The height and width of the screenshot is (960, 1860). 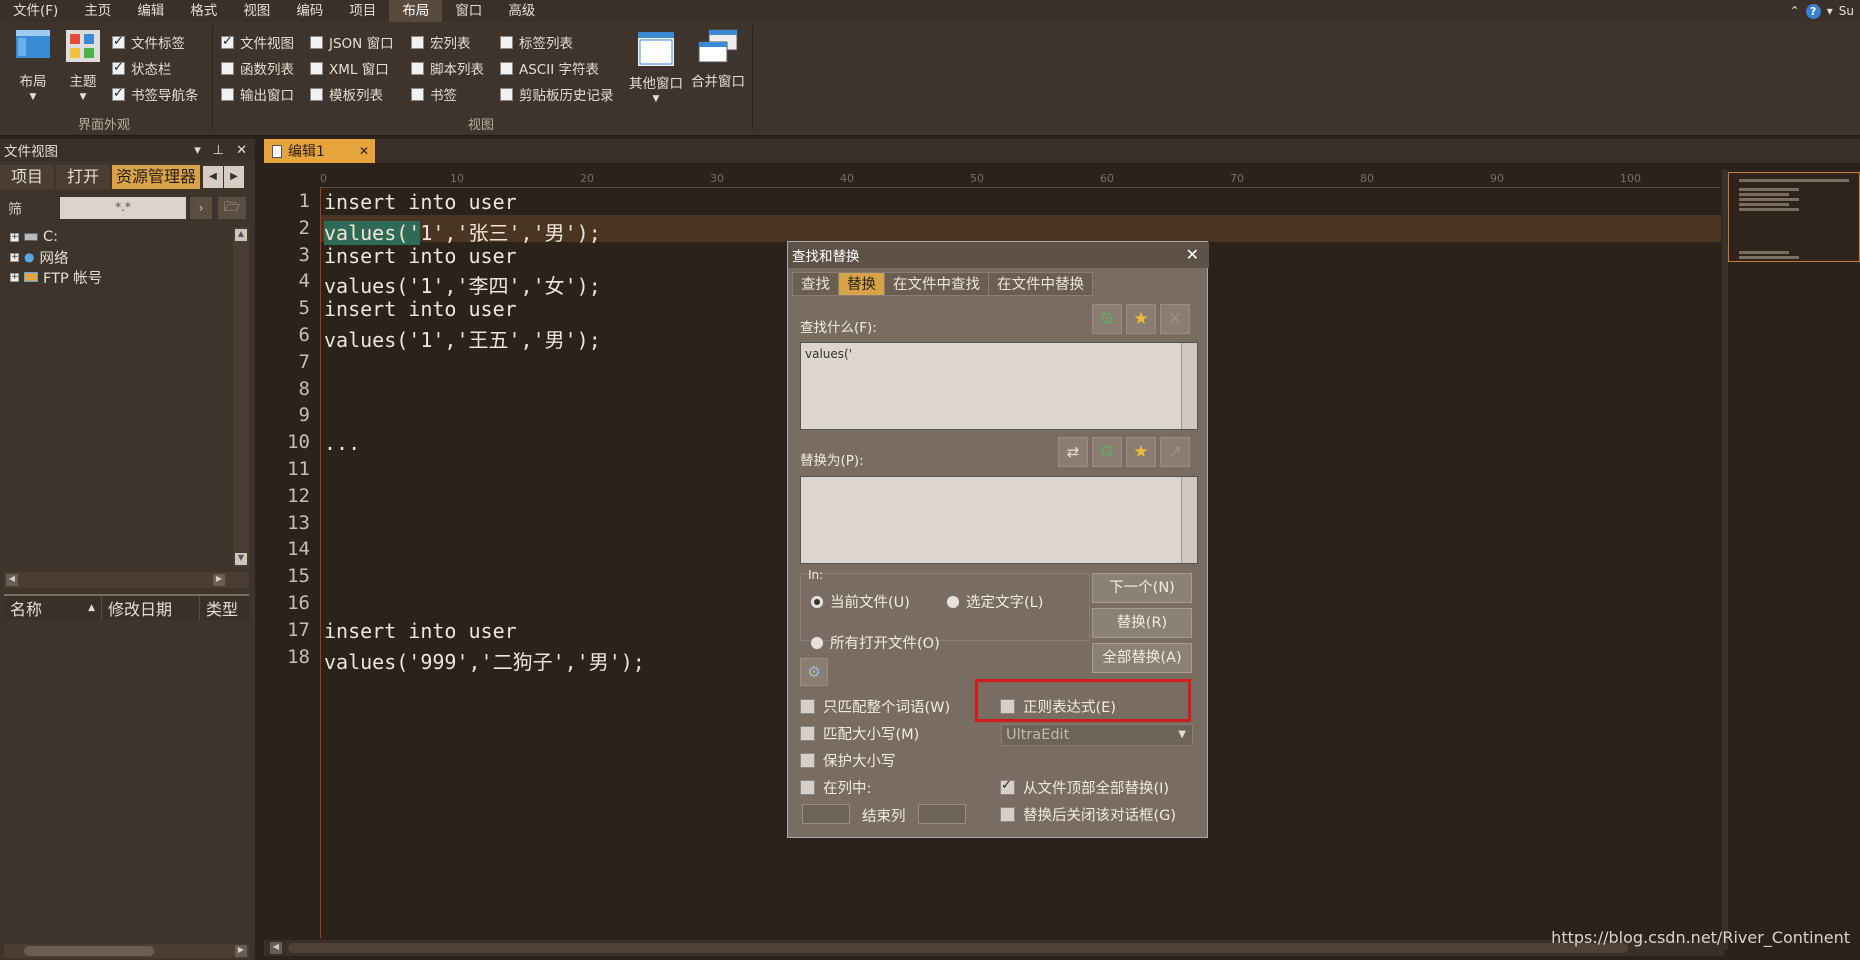 What do you see at coordinates (656, 67) in the screenshot?
I see `other-windows-button: 其他窗口 ▼` at bounding box center [656, 67].